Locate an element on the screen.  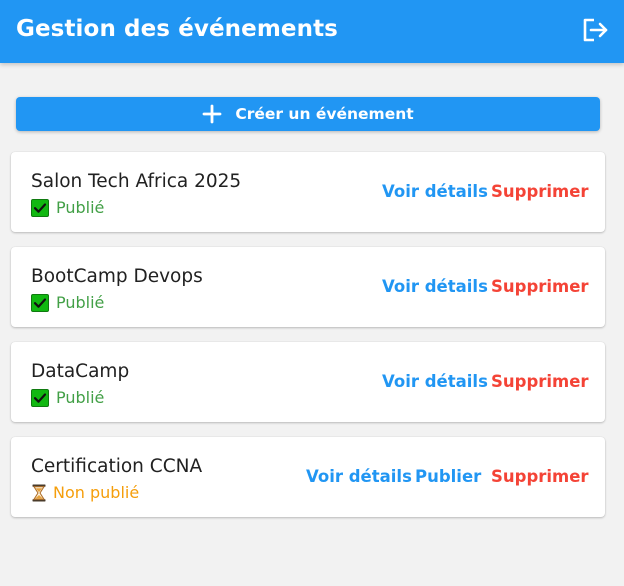
plus-icon is located at coordinates (212, 114).